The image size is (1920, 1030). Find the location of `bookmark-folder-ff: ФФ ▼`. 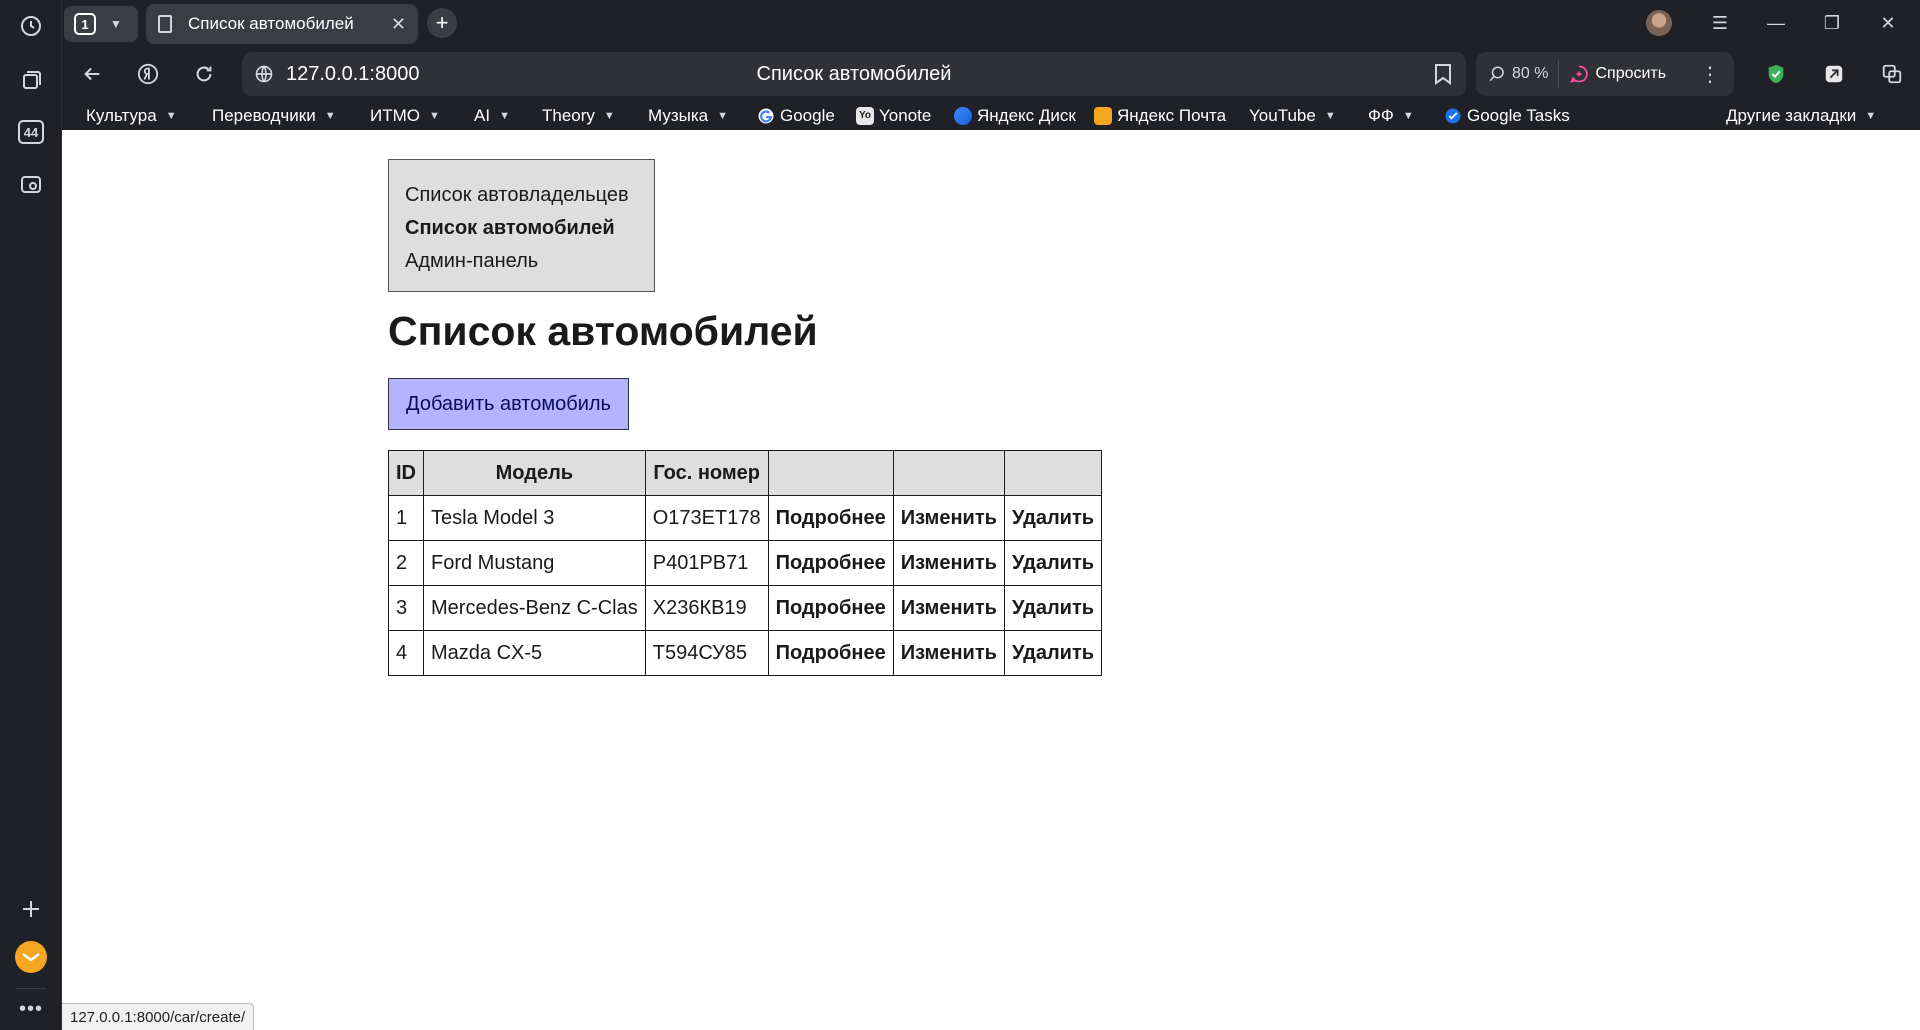

bookmark-folder-ff: ФФ ▼ is located at coordinates (1391, 116).